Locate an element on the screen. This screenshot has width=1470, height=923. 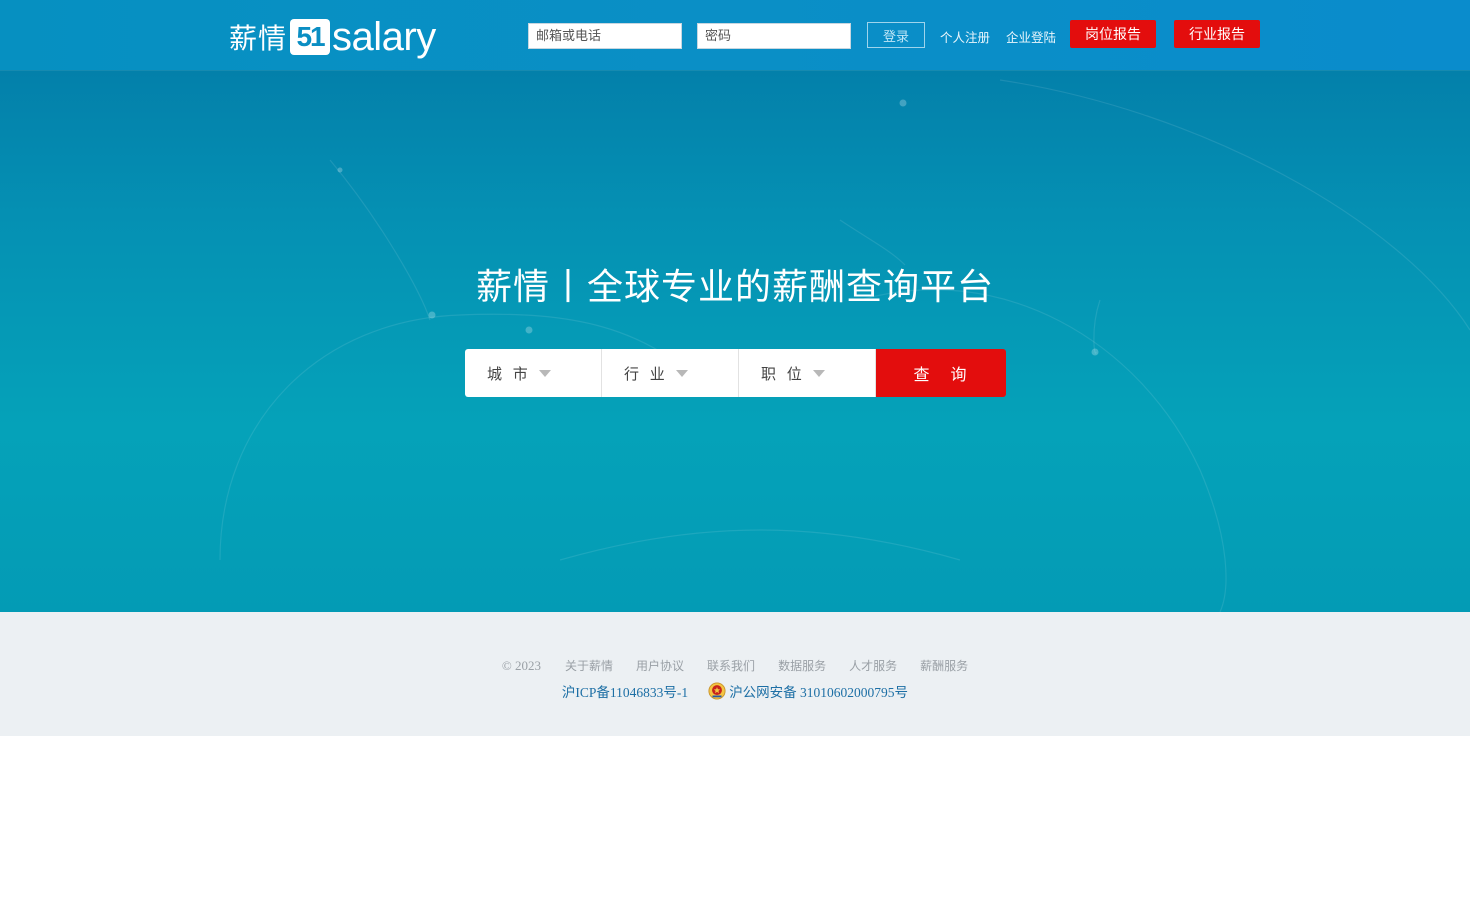
footer-link-about: 关于薪情 is located at coordinates (589, 665).